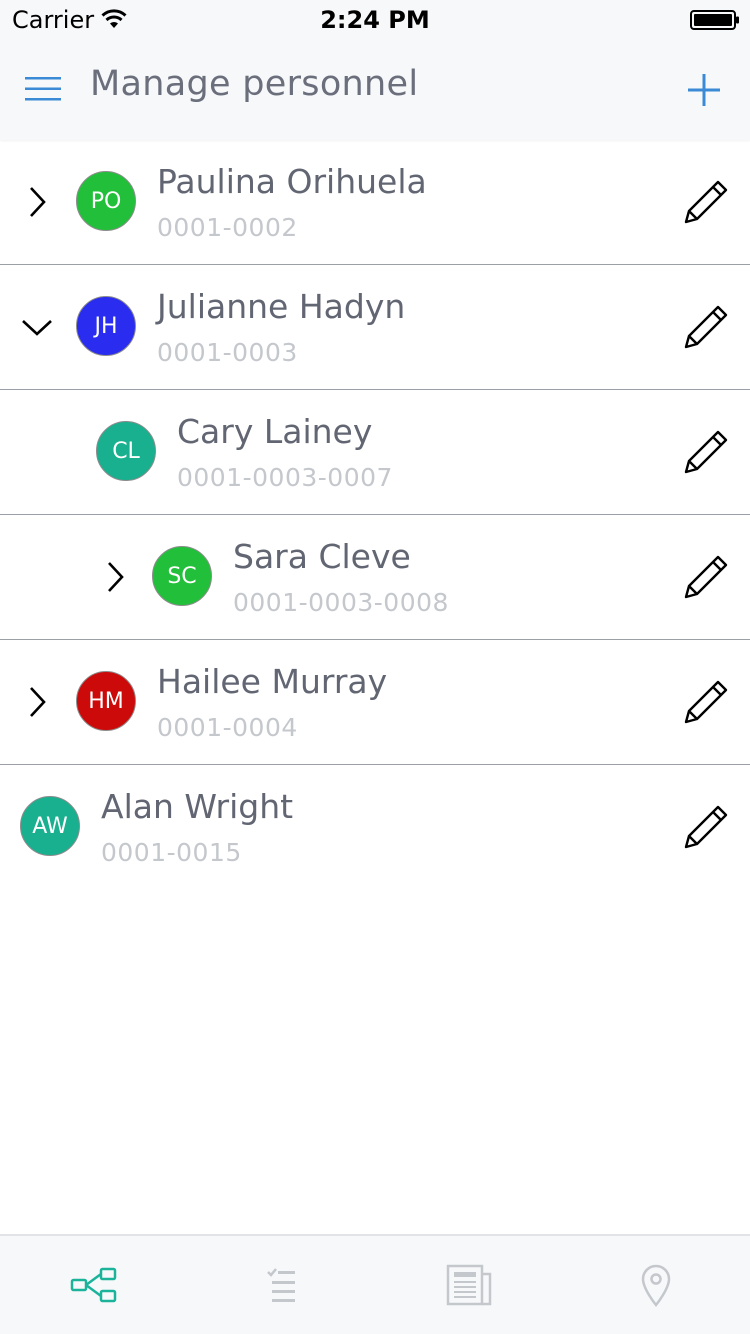 This screenshot has width=750, height=1334. Describe the element at coordinates (126, 451) in the screenshot. I see `avatar: CL` at that location.